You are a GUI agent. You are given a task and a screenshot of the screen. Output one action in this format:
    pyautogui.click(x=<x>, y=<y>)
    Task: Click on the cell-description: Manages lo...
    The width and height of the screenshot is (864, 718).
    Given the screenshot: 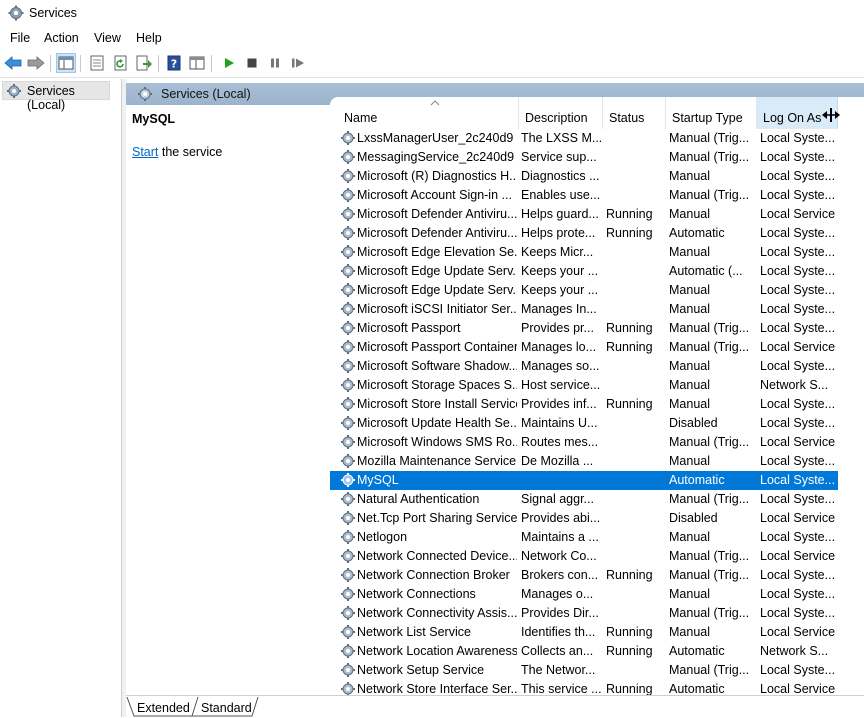 What is the action you would take?
    pyautogui.click(x=559, y=347)
    